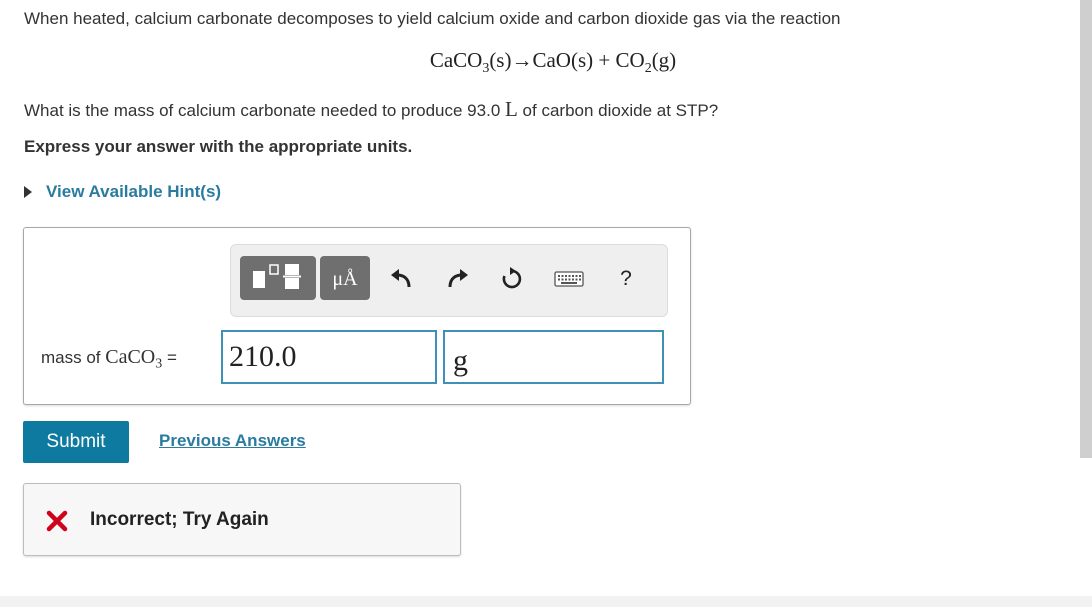 The image size is (1092, 607). Describe the element at coordinates (179, 519) in the screenshot. I see `feedback-message: Incorrect; Try Again` at that location.